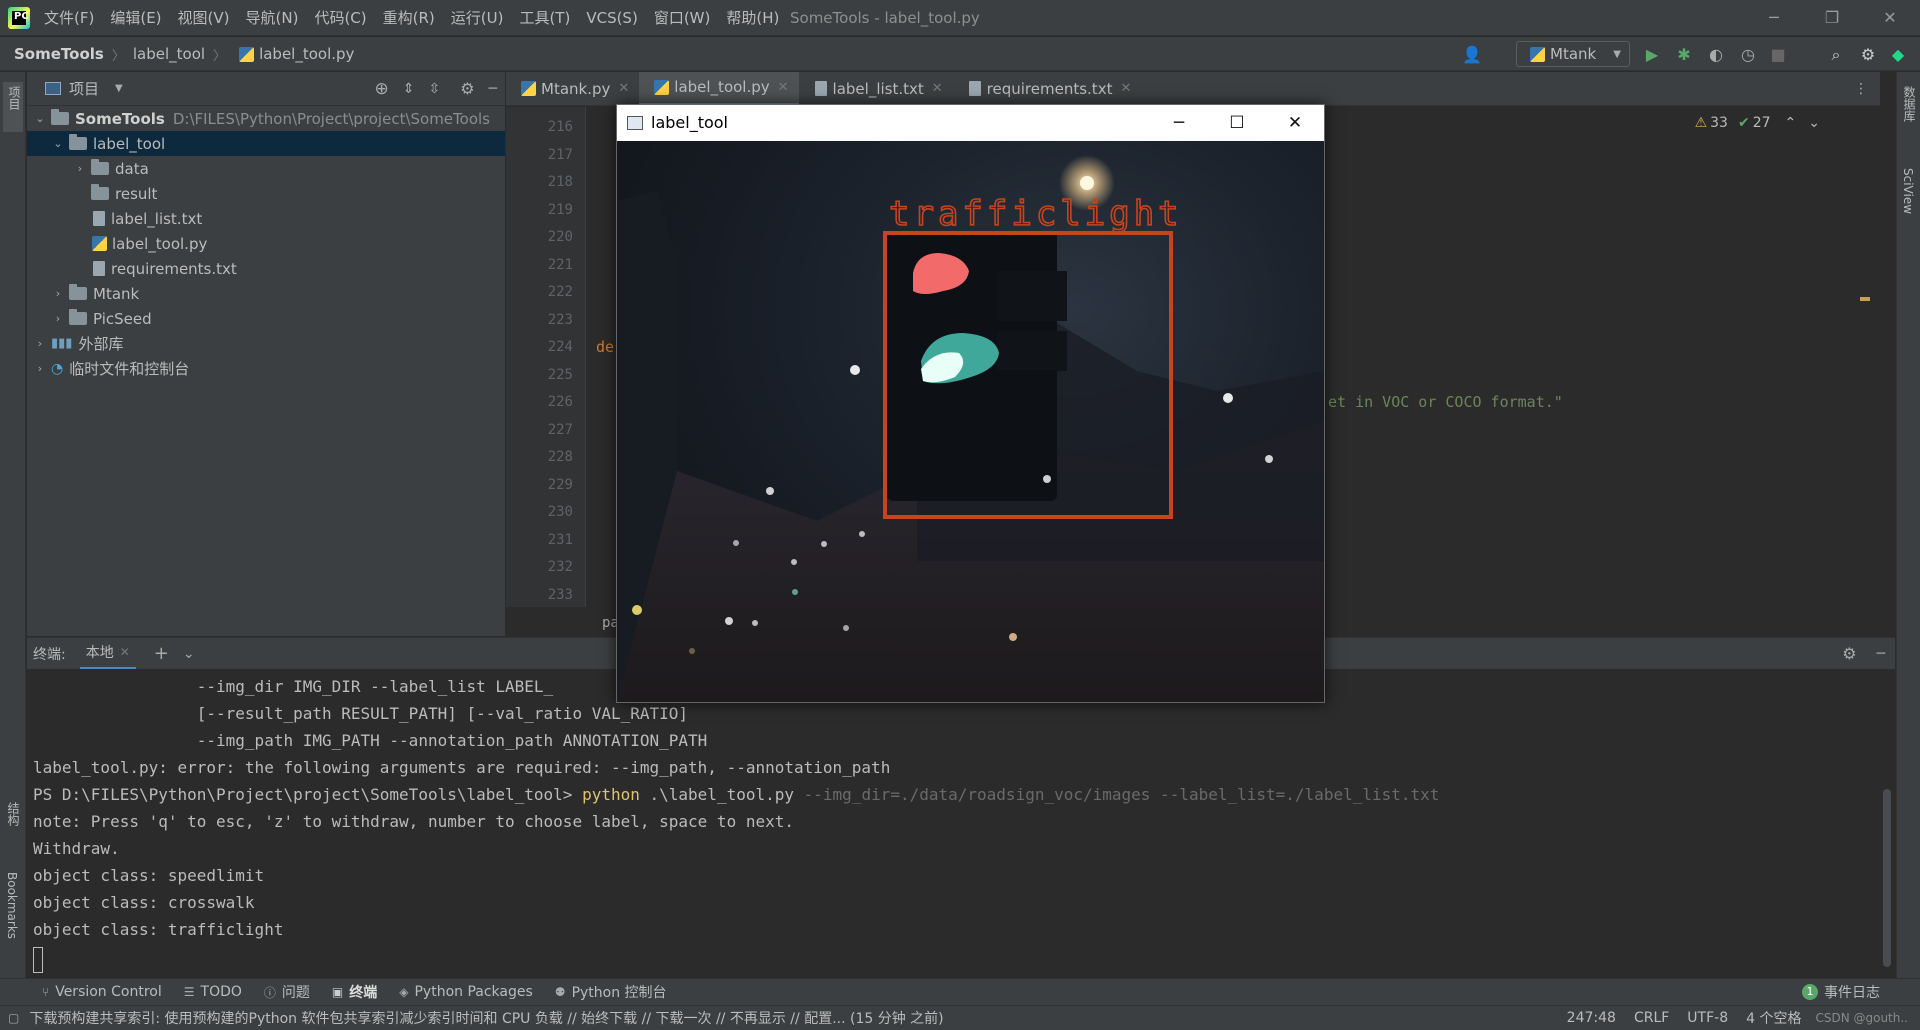 Image resolution: width=1920 pixels, height=1030 pixels. Describe the element at coordinates (266, 243) in the screenshot. I see `tree-item-label-tool-py: label_tool.py` at that location.